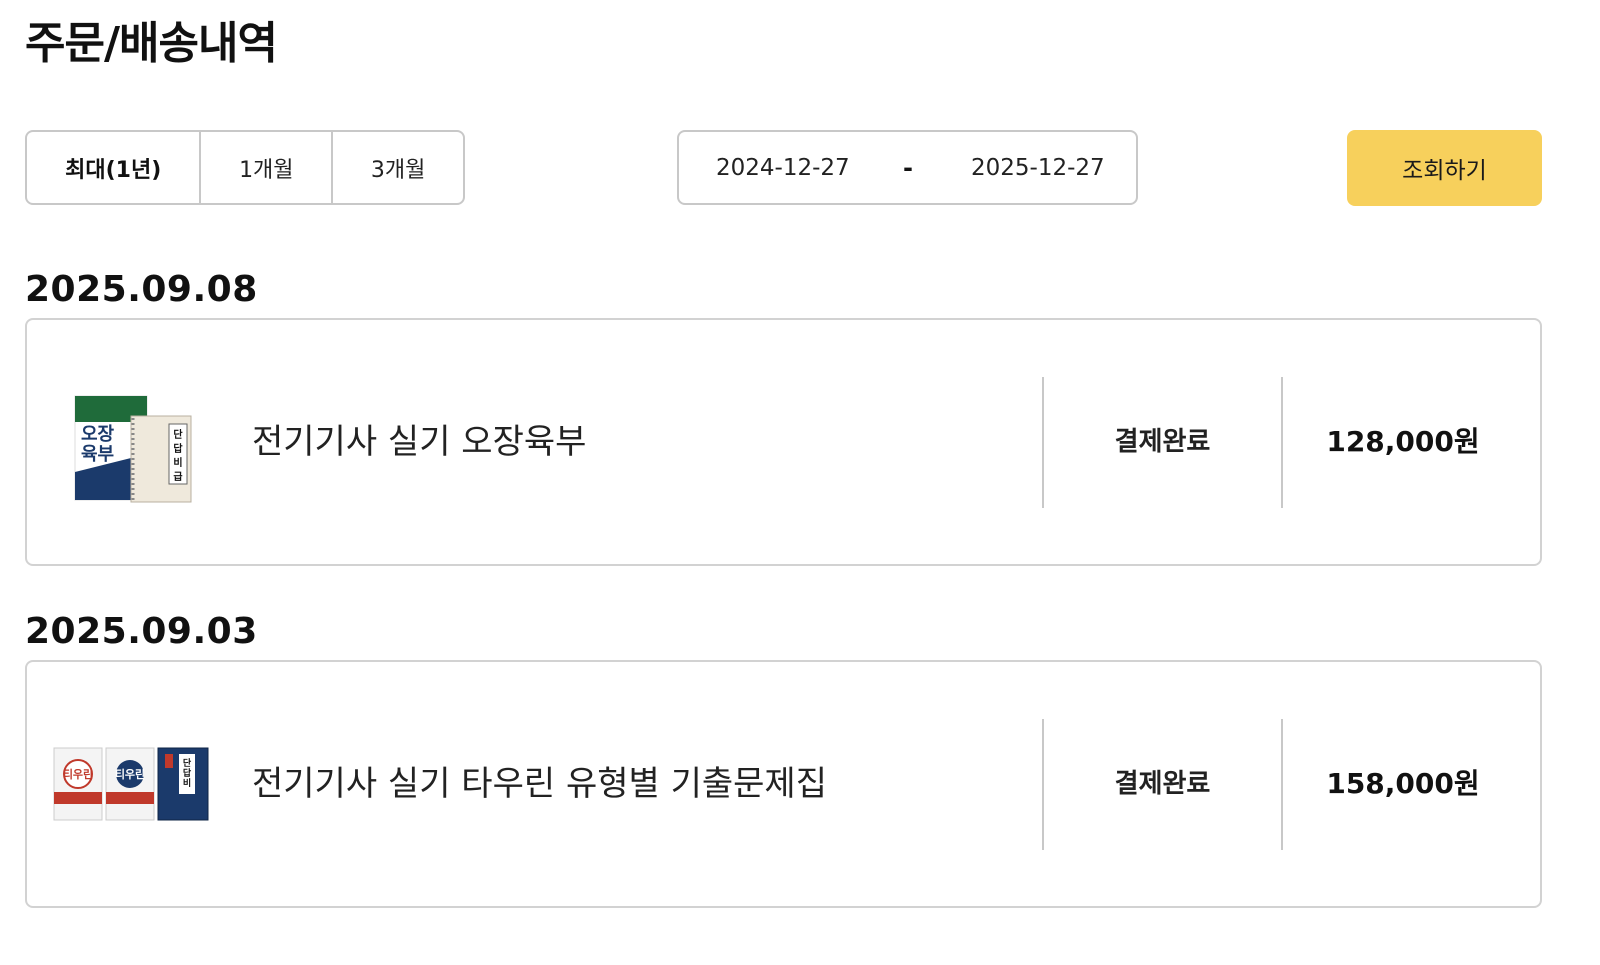 The image size is (1600, 965). Describe the element at coordinates (796, 167) in the screenshot. I see `start-date-input: 2024-12-27` at that location.